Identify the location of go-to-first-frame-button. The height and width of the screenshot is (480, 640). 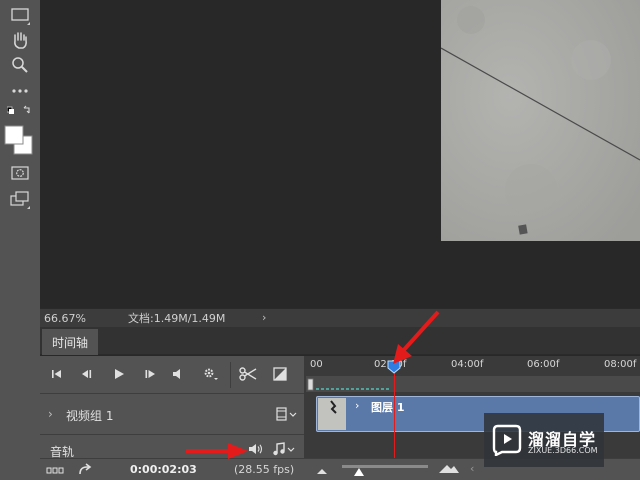
(57, 375).